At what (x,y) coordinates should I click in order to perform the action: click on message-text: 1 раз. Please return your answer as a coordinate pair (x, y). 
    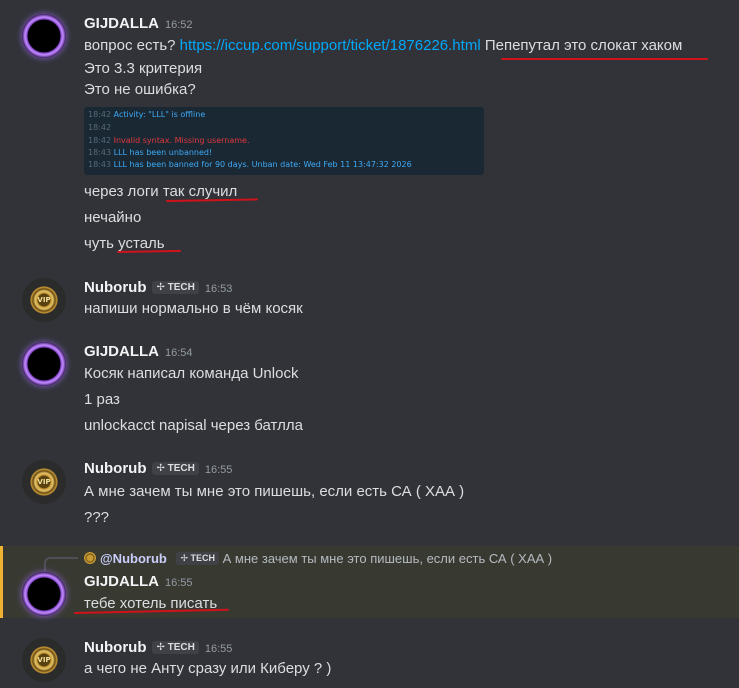
    Looking at the image, I should click on (102, 399).